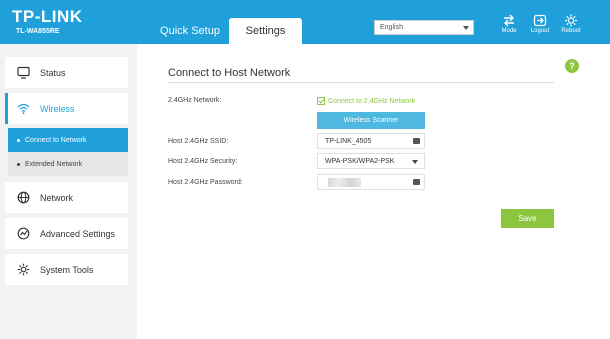  Describe the element at coordinates (571, 20) in the screenshot. I see `reboot-gear-icon` at that location.